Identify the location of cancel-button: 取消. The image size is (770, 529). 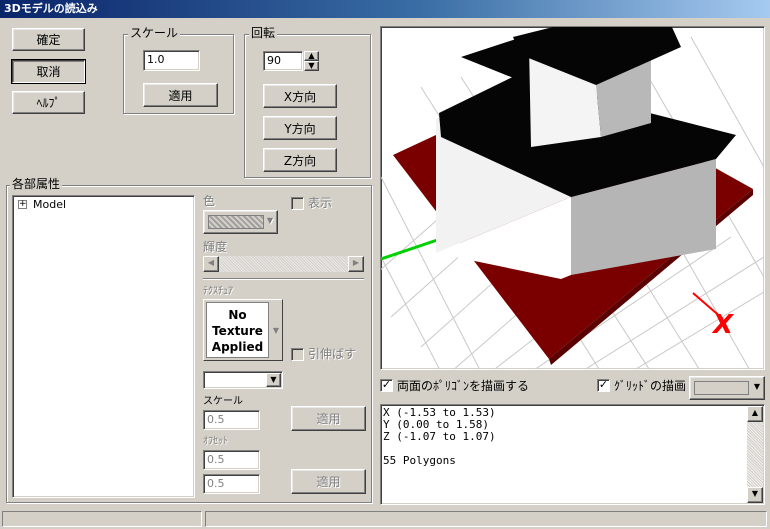
(48, 71).